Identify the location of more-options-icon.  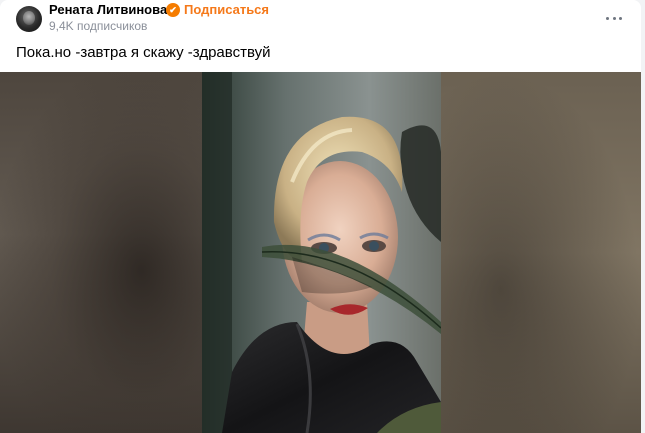
(614, 18).